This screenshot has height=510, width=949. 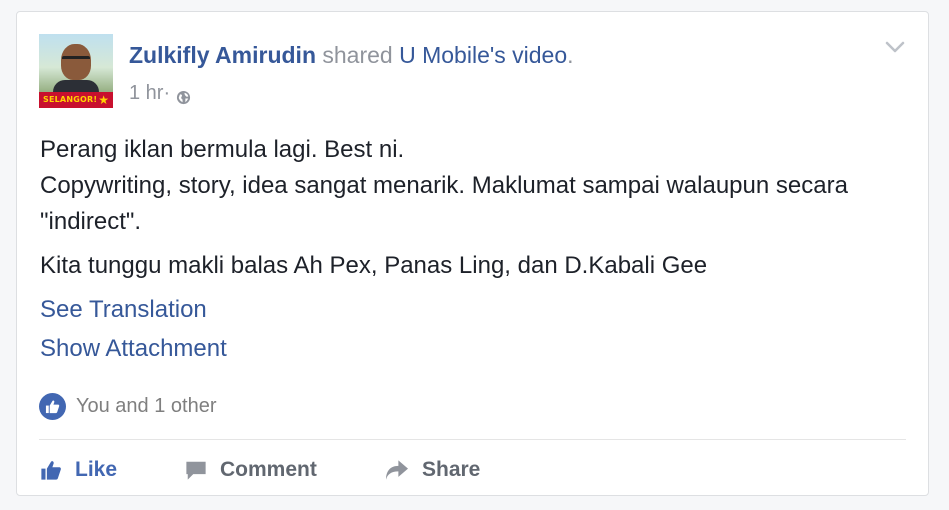 What do you see at coordinates (570, 55) in the screenshot?
I see `header-period: .` at bounding box center [570, 55].